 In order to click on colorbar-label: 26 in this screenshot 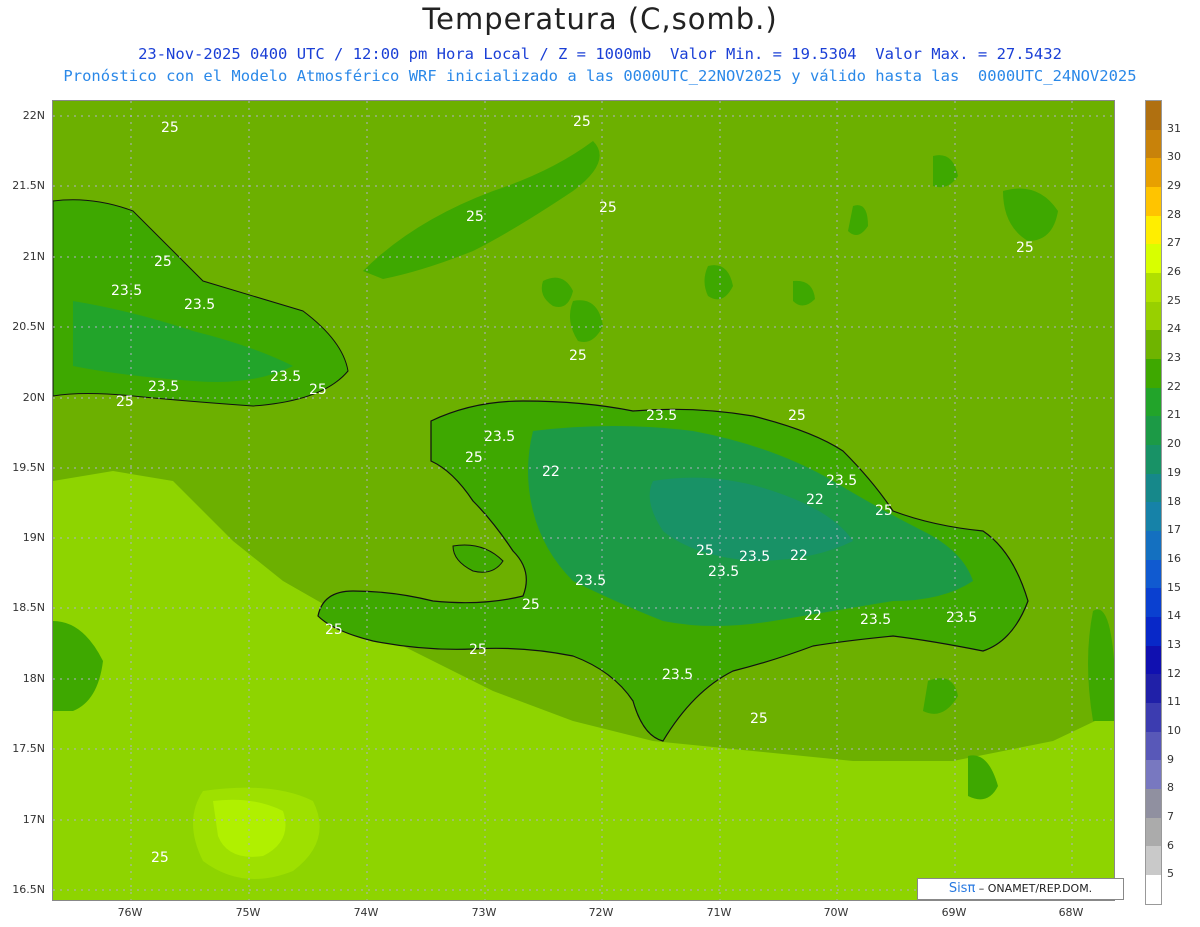, I will do `click(1174, 272)`.